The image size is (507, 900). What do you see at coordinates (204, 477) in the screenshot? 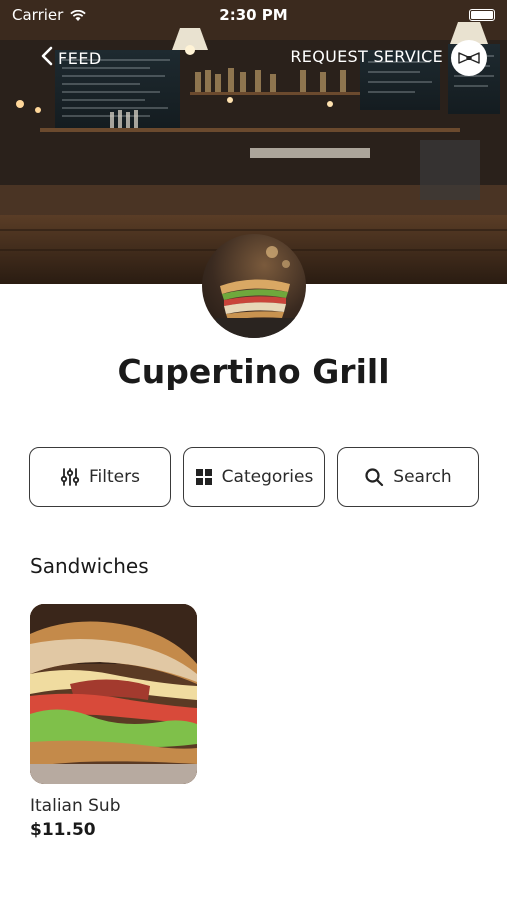
I see `grid-icon` at bounding box center [204, 477].